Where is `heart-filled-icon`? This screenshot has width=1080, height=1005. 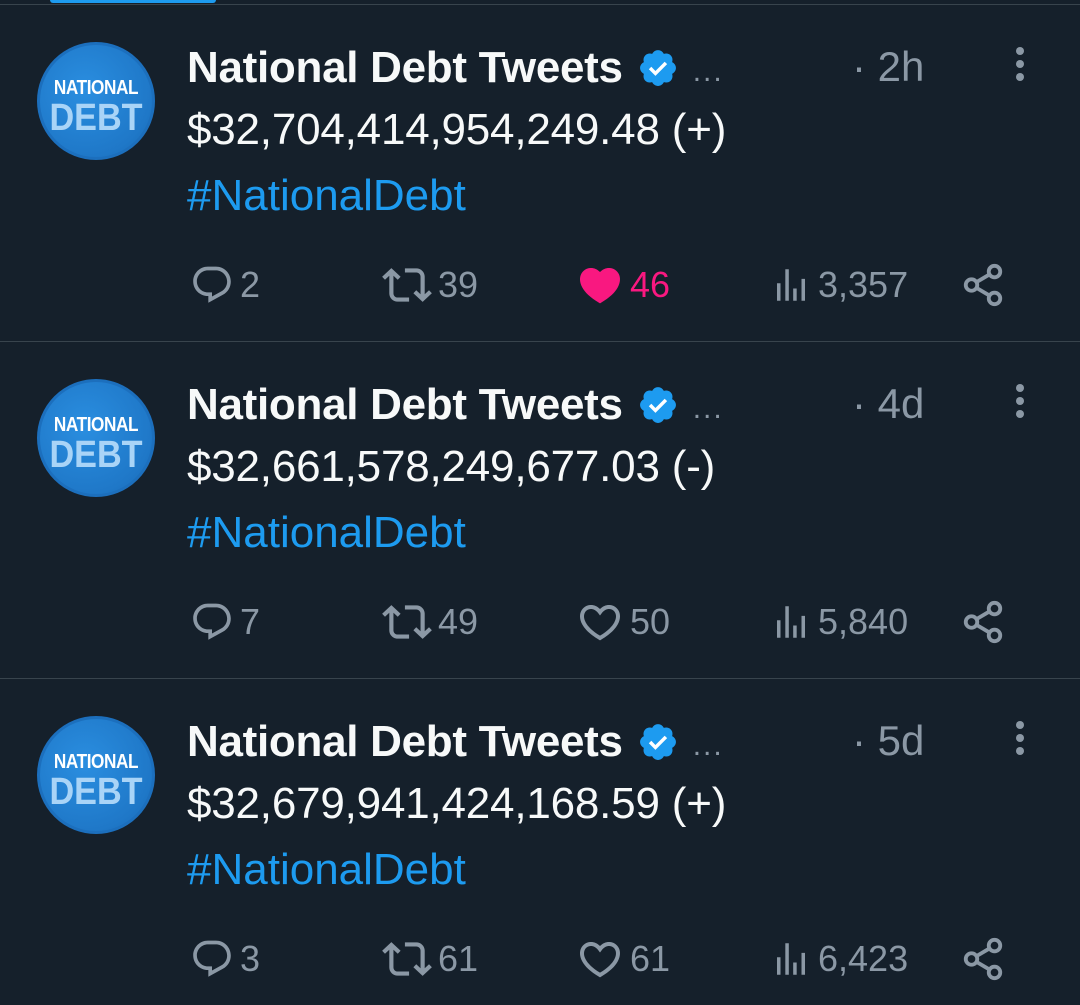 heart-filled-icon is located at coordinates (600, 286).